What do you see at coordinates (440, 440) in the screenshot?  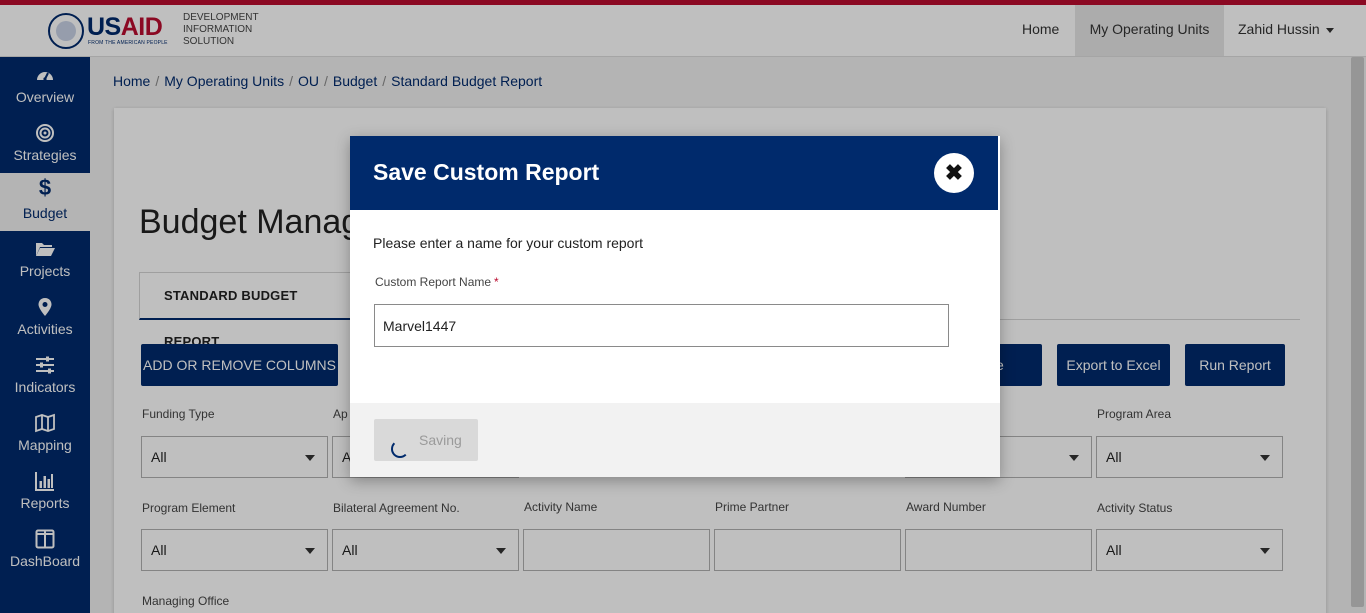 I see `saving-label: Saving` at bounding box center [440, 440].